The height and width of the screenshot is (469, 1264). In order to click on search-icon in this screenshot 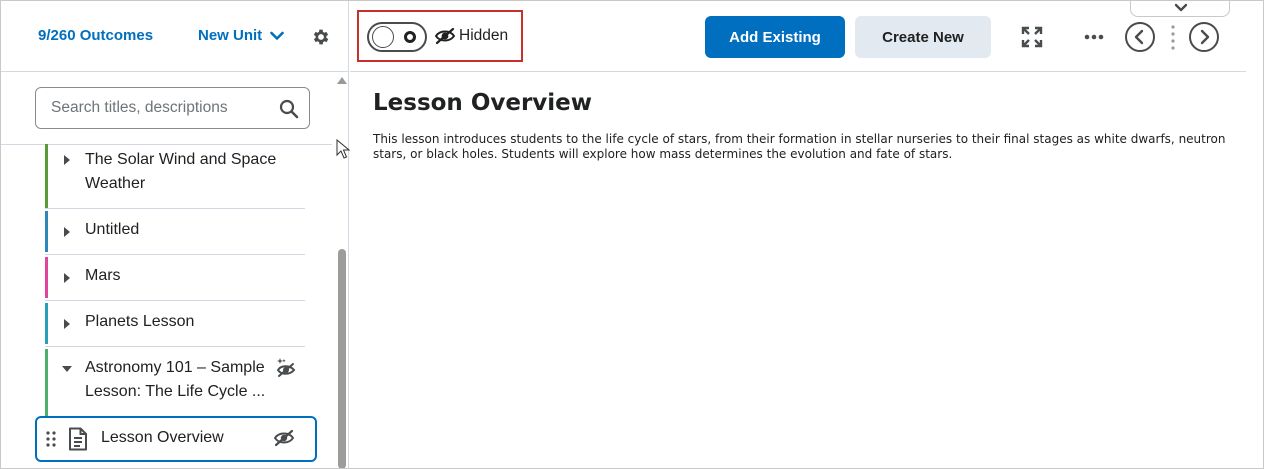, I will do `click(289, 109)`.